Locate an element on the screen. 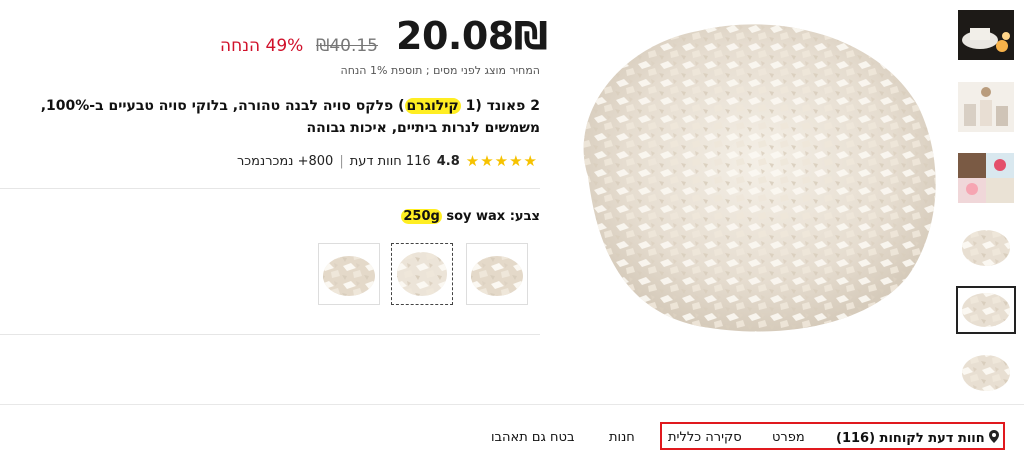 This screenshot has width=1024, height=461. tab-customer-reviews: חוות דעת לקוחות (116) is located at coordinates (918, 438).